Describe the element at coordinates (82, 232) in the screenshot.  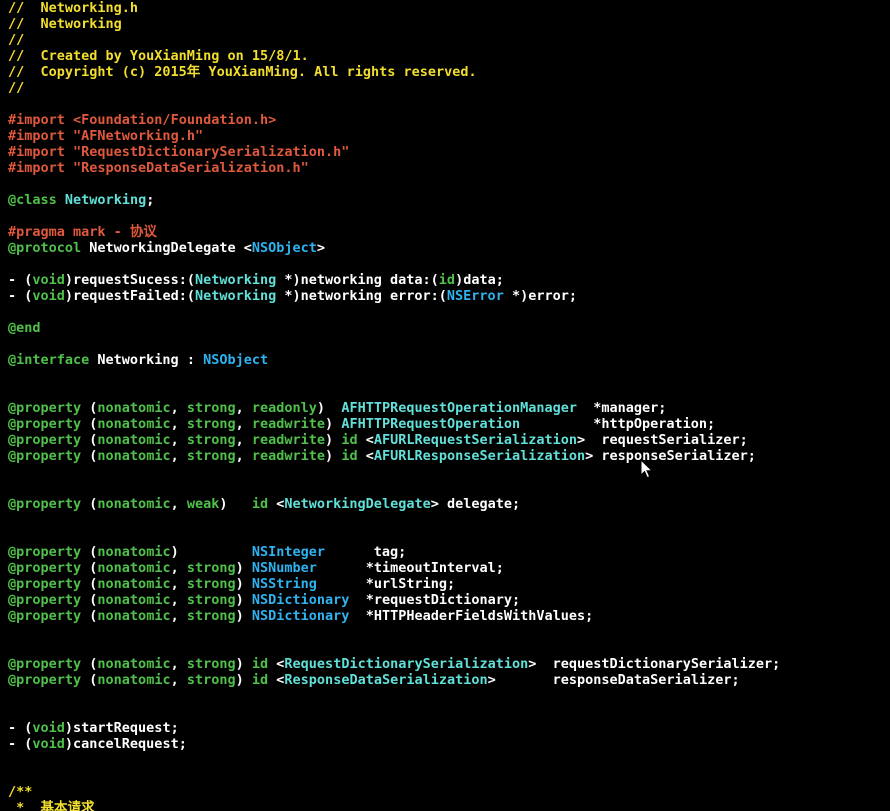
I see `code-token-directive: #pragma mark - 协议` at that location.